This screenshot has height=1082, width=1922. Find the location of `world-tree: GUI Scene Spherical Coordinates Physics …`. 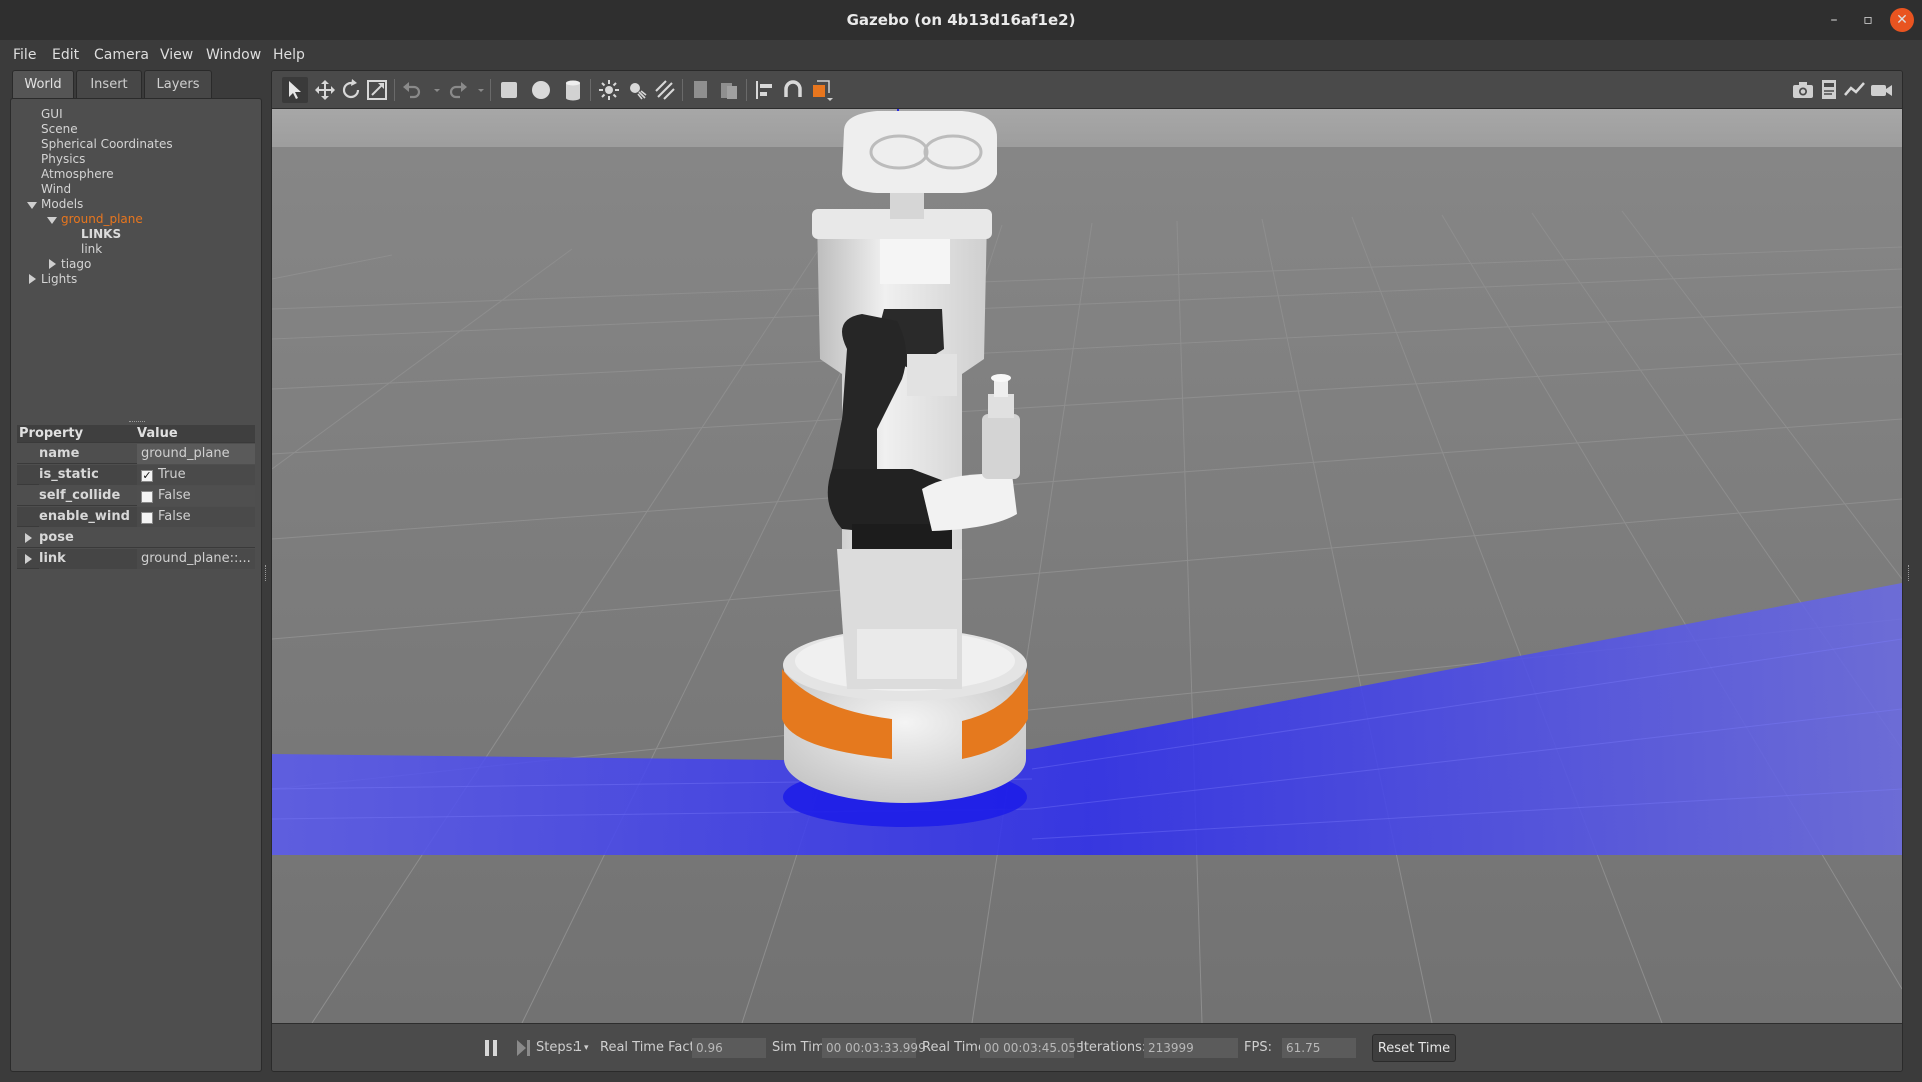

world-tree: GUI Scene Spherical Coordinates Physics … is located at coordinates (137, 265).